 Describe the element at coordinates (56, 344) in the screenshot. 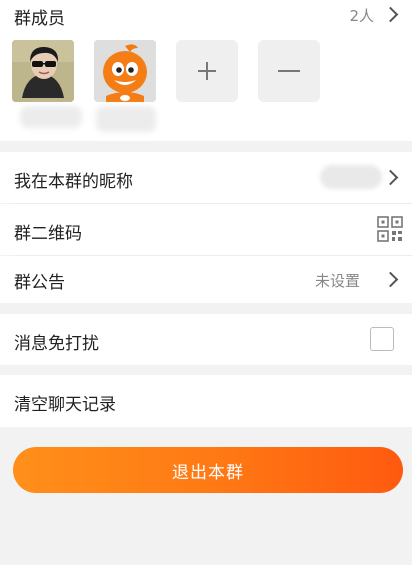

I see `do-not-disturb-label: 消息免打扰` at that location.